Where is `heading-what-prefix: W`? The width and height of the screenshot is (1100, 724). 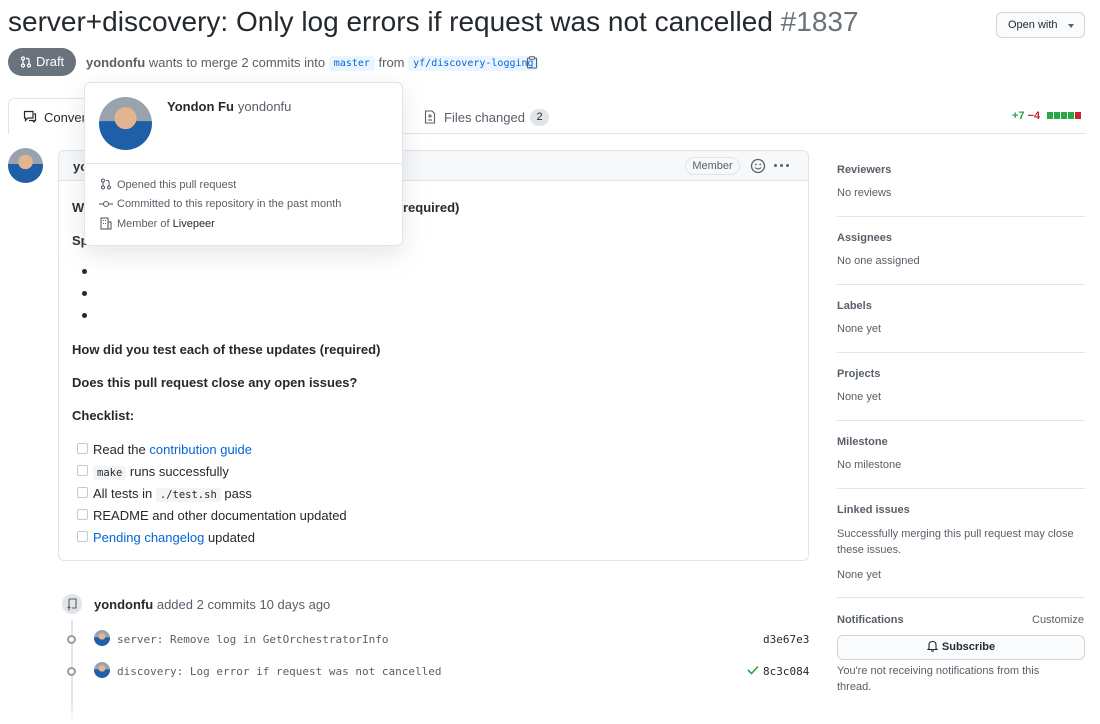 heading-what-prefix: W is located at coordinates (78, 207).